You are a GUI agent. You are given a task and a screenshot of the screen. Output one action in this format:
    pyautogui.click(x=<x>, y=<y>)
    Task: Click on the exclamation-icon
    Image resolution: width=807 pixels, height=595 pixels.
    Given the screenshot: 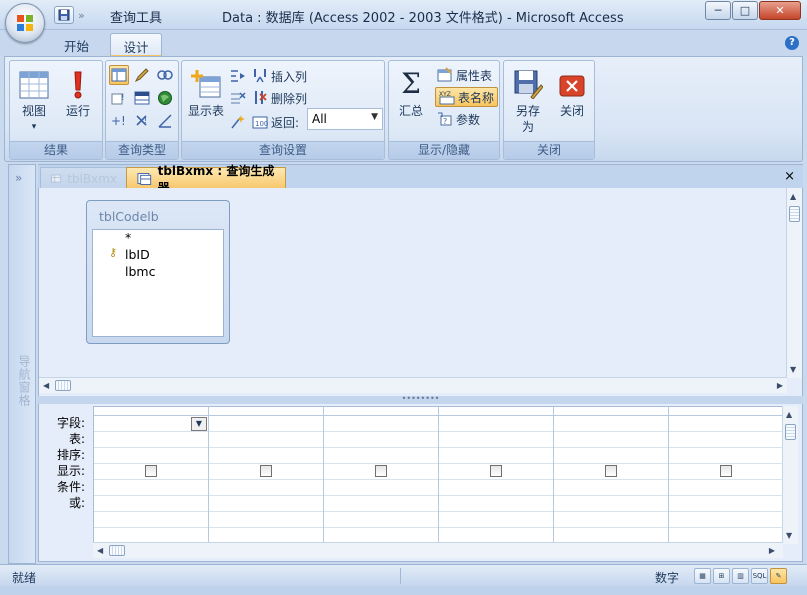 What is the action you would take?
    pyautogui.click(x=78, y=85)
    